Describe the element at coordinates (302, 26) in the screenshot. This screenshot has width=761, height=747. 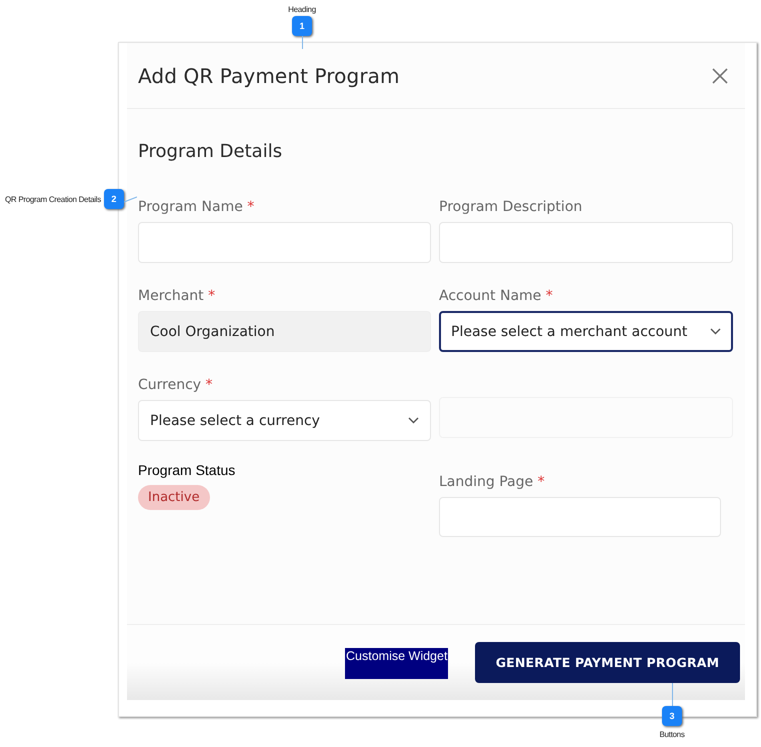
I see `callout-badge: 1` at that location.